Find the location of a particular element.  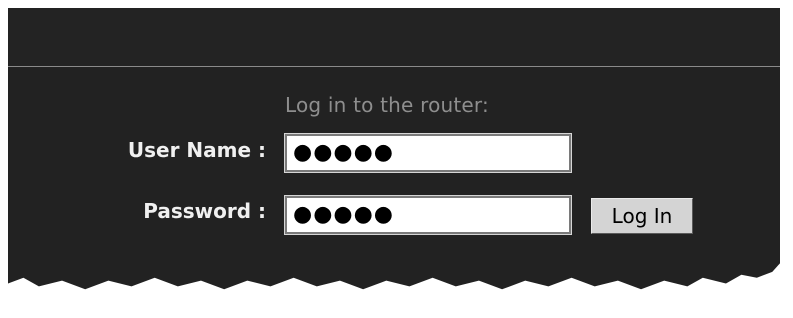

username-label: User Name : is located at coordinates (196, 150).